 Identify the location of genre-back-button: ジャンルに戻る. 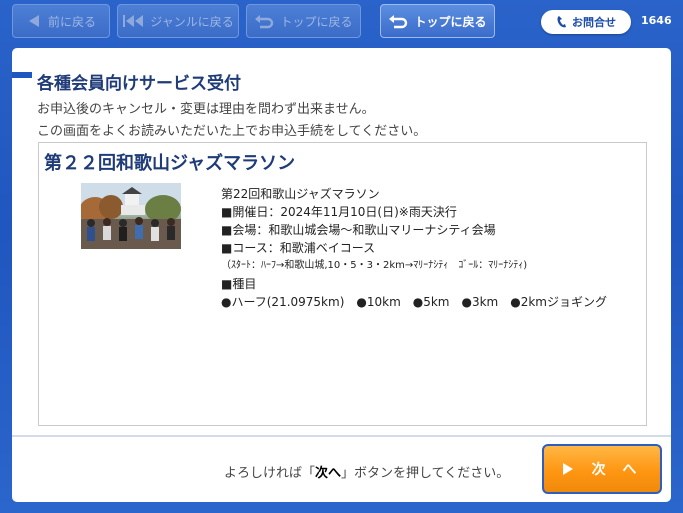
(178, 21).